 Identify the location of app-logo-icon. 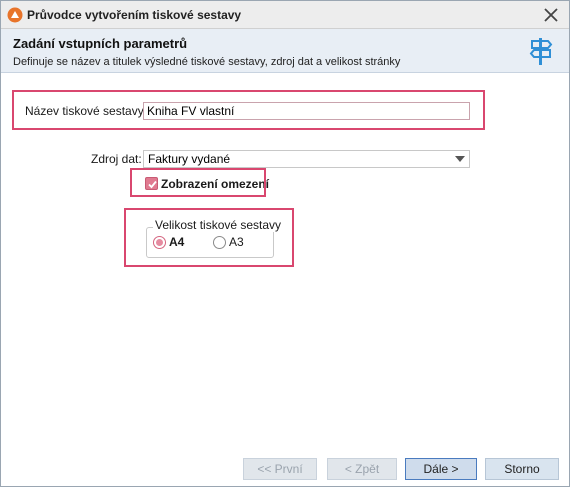
(15, 15).